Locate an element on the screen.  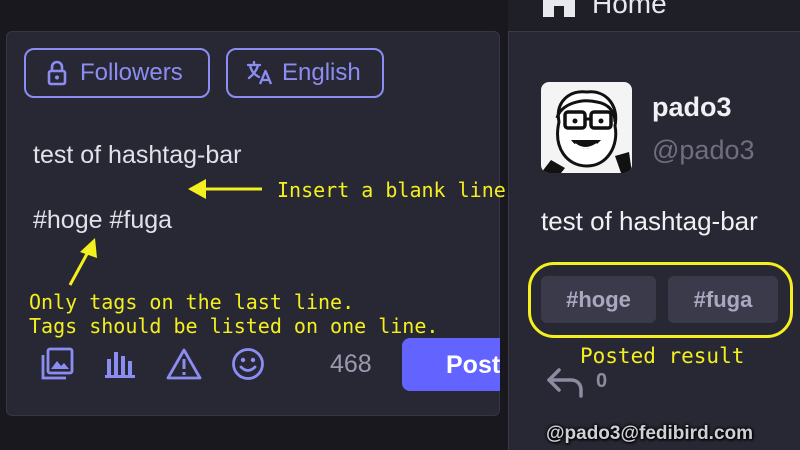
annotation-posted-result: Posted result is located at coordinates (662, 356).